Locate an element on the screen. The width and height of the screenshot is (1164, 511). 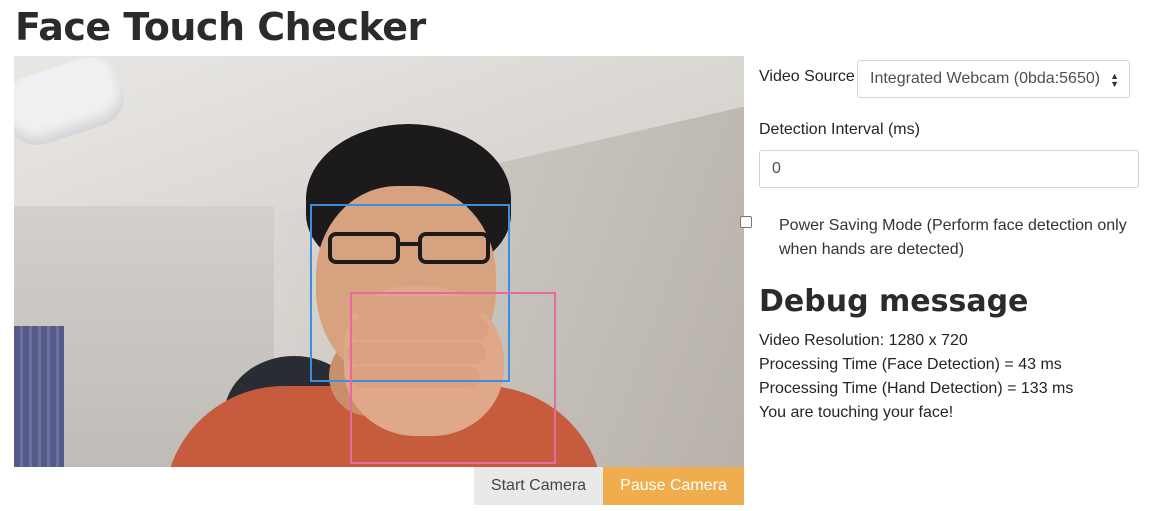
video-source-select: Integrated Webcam (0bda:5650) ▲ ▼ is located at coordinates (993, 79).